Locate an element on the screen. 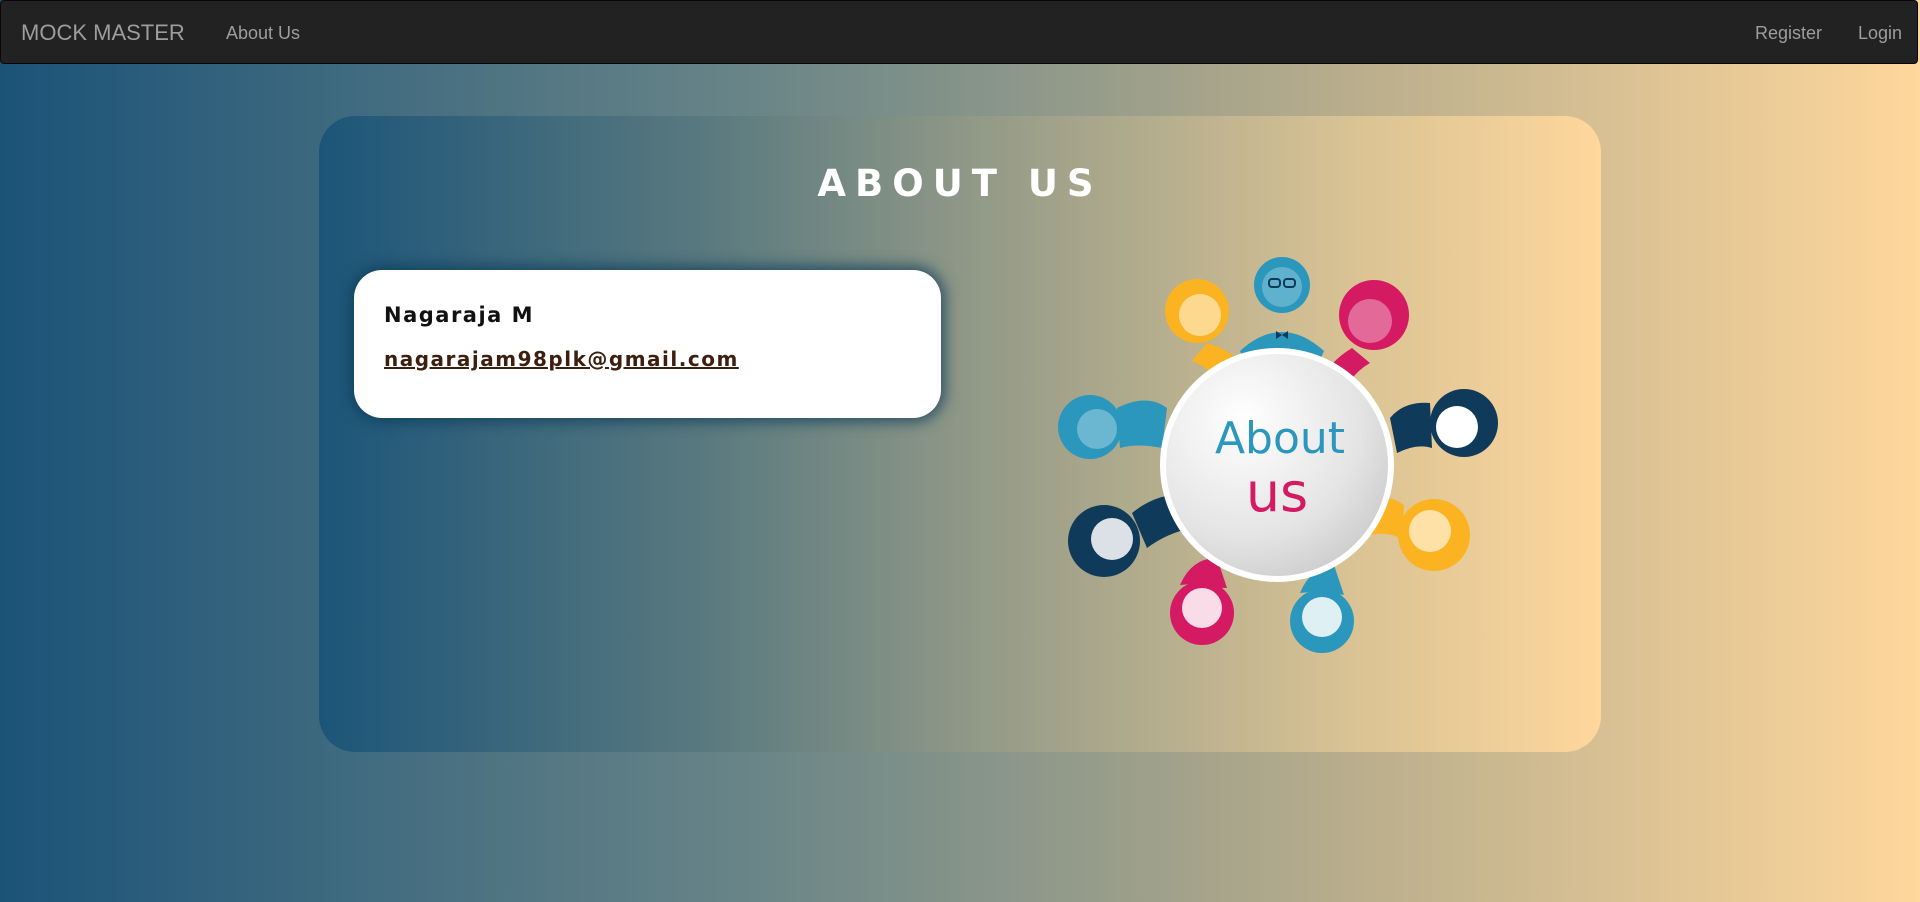 The width and height of the screenshot is (1920, 902). about-us-illustration: About us is located at coordinates (1278, 455).